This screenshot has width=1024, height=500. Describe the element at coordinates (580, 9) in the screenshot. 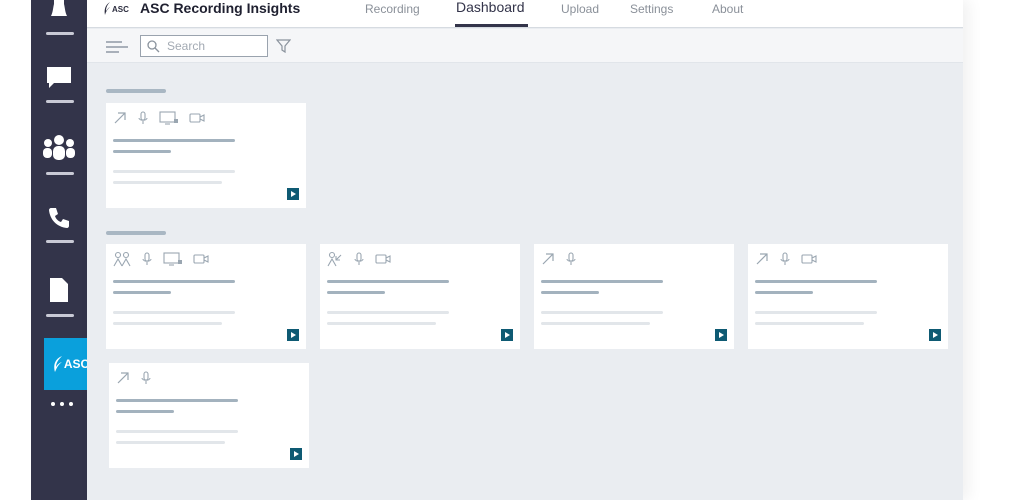

I see `tab-upload: Upload` at that location.